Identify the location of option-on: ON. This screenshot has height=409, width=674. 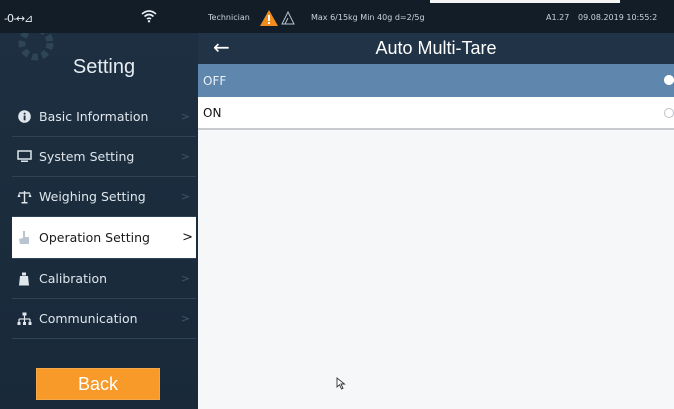
(436, 113).